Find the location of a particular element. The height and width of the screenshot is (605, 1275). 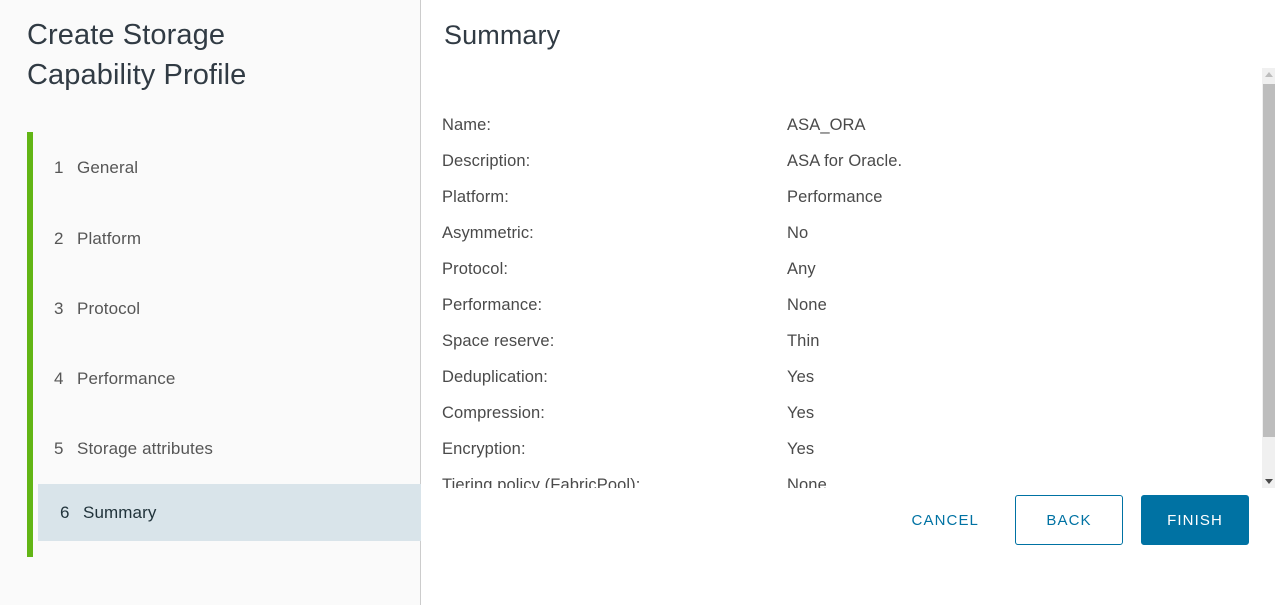

table-row: Platform: Performance is located at coordinates (832, 197).